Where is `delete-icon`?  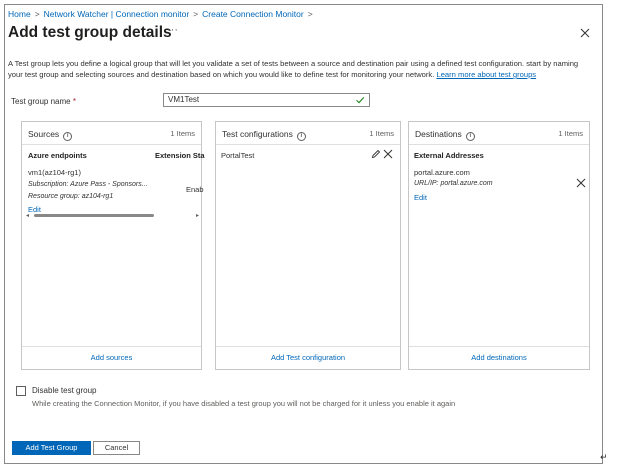
delete-icon is located at coordinates (388, 154).